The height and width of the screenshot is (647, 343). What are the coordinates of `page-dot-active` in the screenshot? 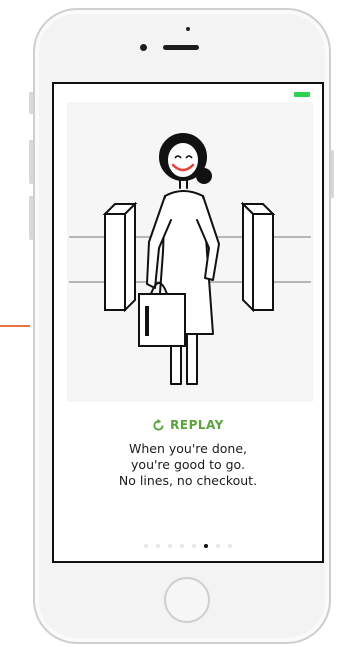 It's located at (206, 546).